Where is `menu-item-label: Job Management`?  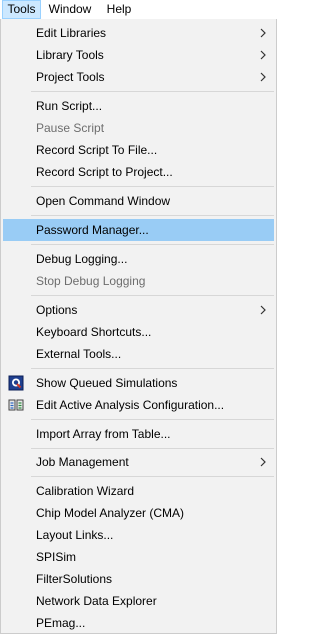 menu-item-label: Job Management is located at coordinates (82, 462).